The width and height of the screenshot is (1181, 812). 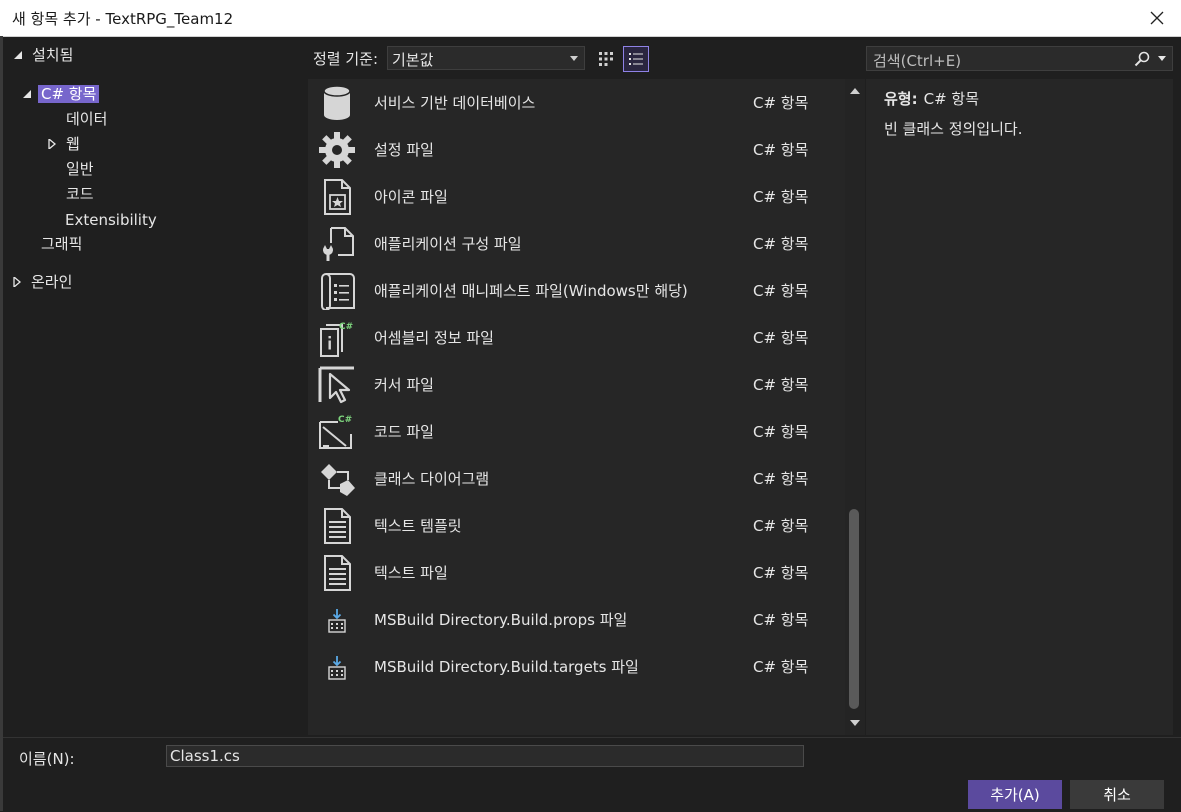 What do you see at coordinates (413, 60) in the screenshot?
I see `sort-value: 기본값` at bounding box center [413, 60].